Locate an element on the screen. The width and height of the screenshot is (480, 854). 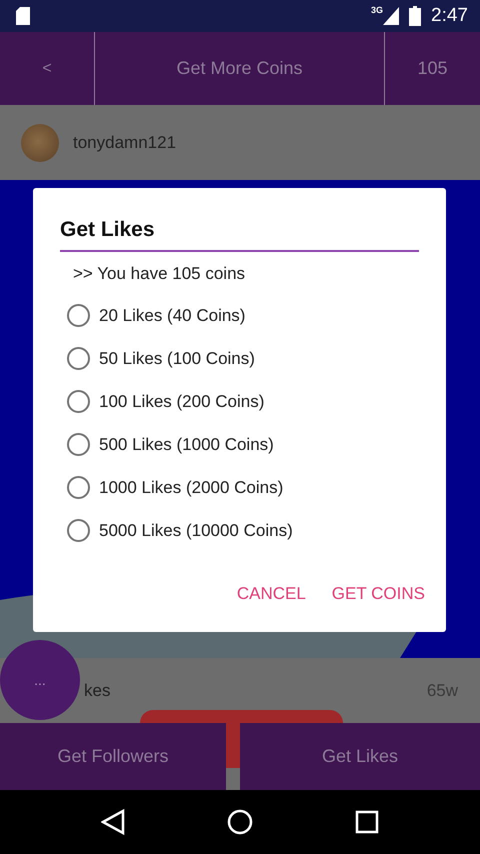
dialog-title: Get Likes is located at coordinates (239, 235).